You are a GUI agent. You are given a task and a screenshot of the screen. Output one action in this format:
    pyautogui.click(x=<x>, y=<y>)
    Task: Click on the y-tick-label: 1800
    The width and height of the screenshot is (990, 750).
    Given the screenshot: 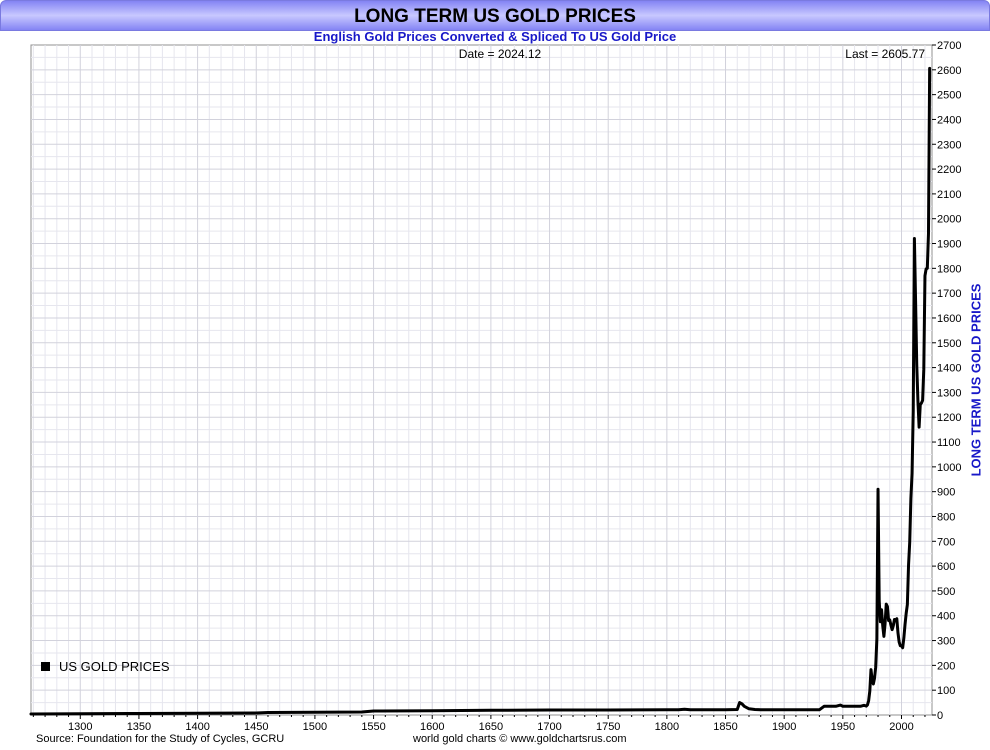 What is the action you would take?
    pyautogui.click(x=949, y=269)
    